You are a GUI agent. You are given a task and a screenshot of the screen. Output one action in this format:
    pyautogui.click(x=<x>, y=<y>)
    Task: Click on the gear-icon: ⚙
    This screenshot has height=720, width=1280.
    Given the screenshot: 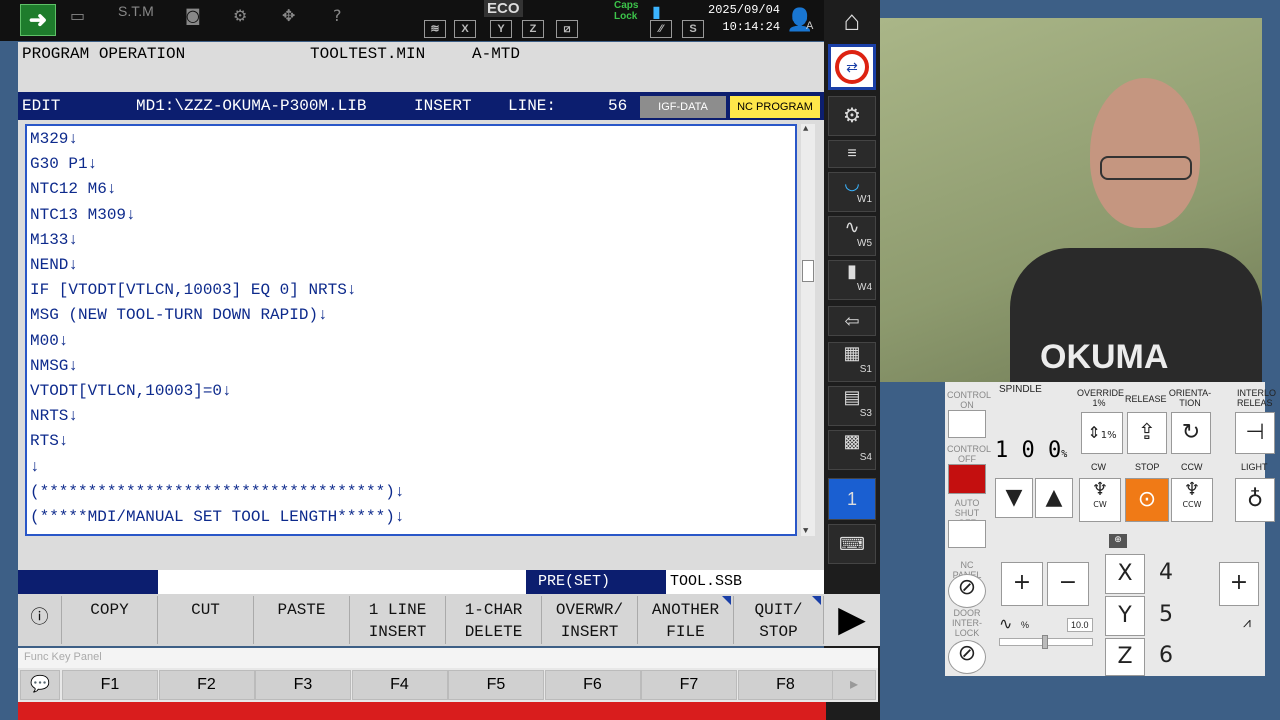 What is the action you would take?
    pyautogui.click(x=240, y=15)
    